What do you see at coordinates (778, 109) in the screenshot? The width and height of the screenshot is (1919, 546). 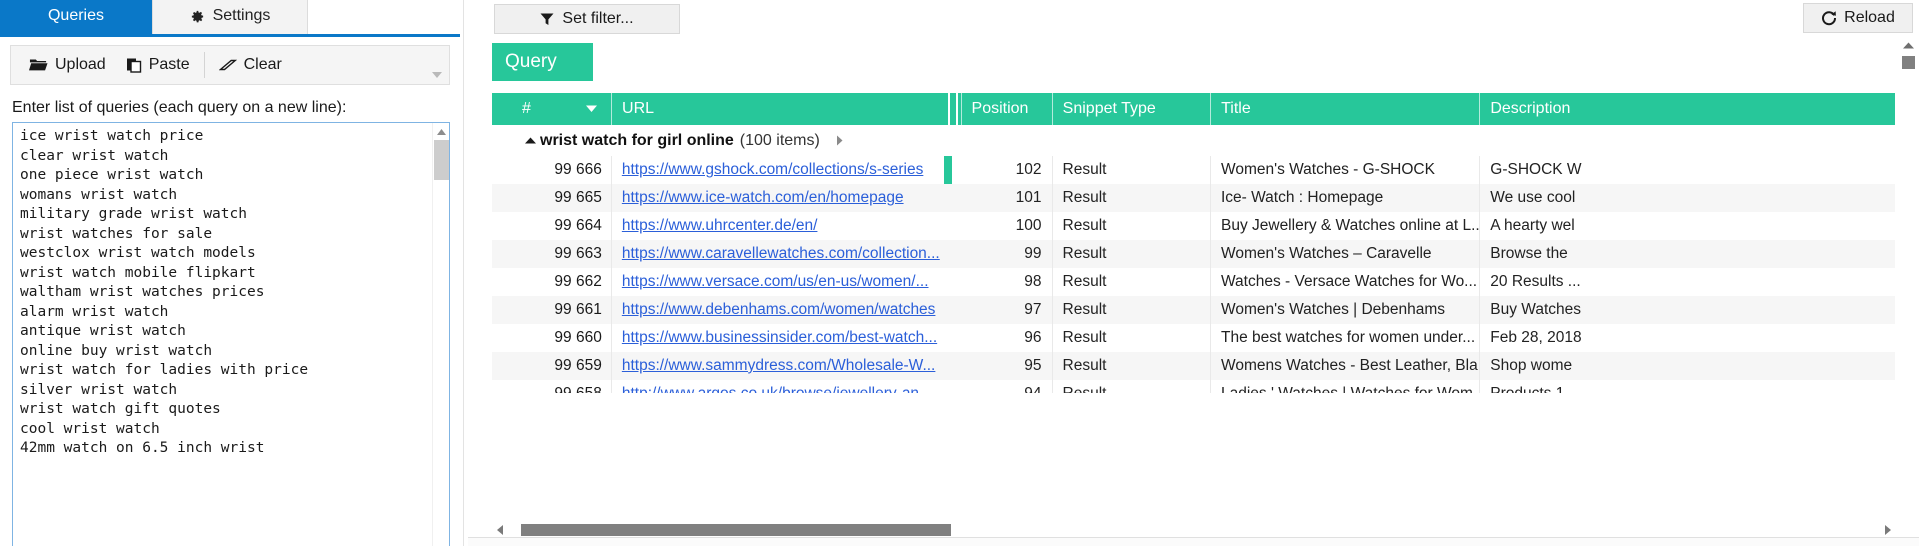 I see `column-header-url: URL` at bounding box center [778, 109].